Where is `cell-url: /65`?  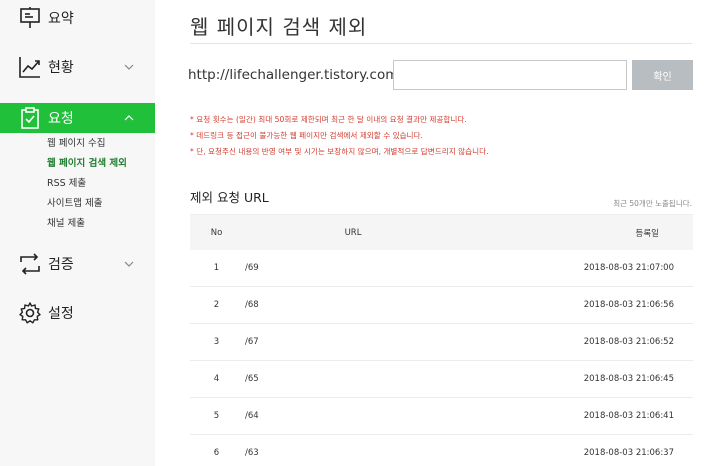 cell-url: /65 is located at coordinates (252, 379).